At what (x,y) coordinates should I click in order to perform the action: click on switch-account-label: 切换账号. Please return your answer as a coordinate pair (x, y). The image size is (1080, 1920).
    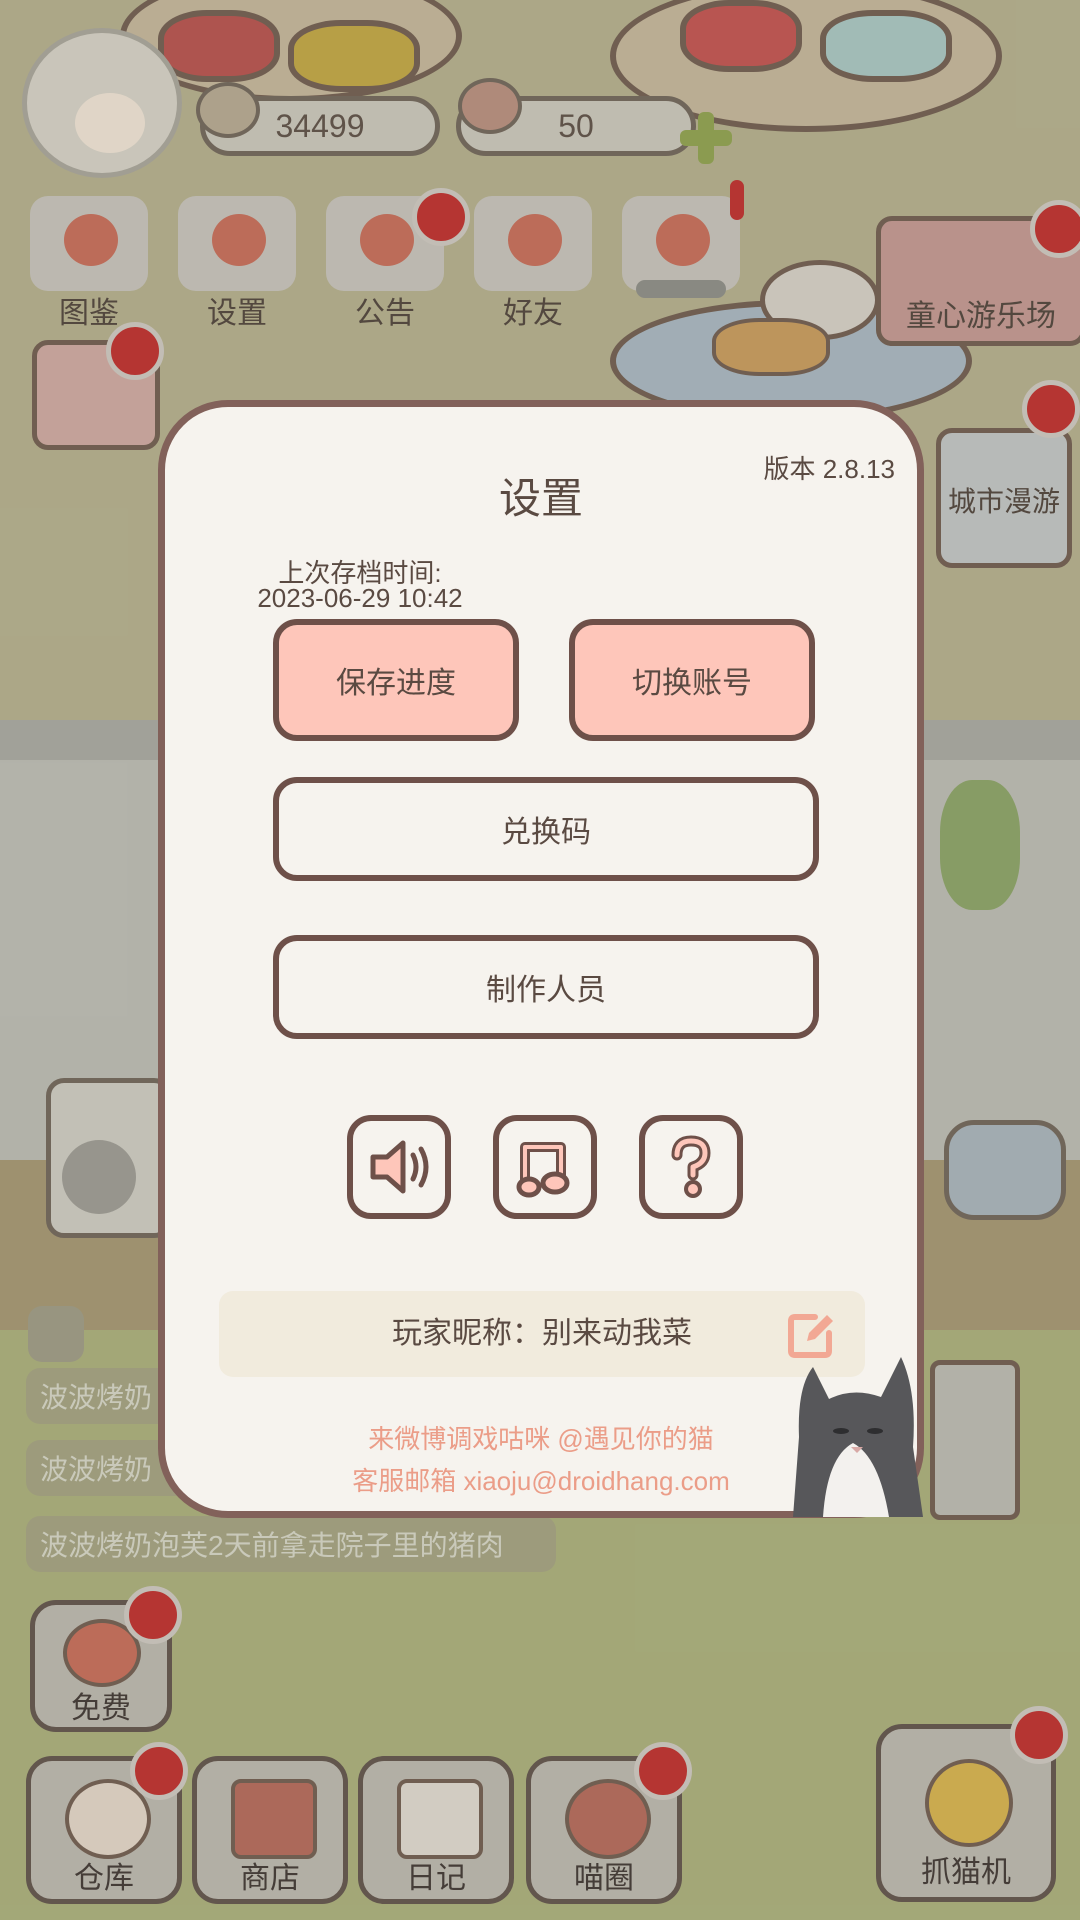
    Looking at the image, I should click on (692, 683).